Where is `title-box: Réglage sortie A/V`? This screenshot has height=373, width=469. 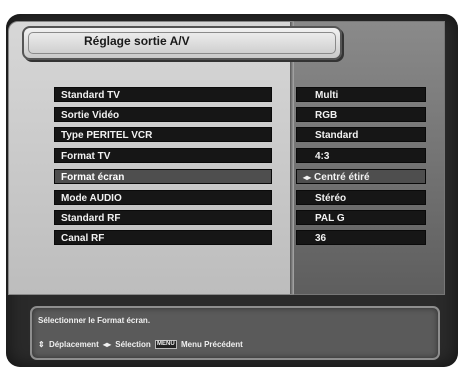
title-box: Réglage sortie A/V is located at coordinates (182, 43).